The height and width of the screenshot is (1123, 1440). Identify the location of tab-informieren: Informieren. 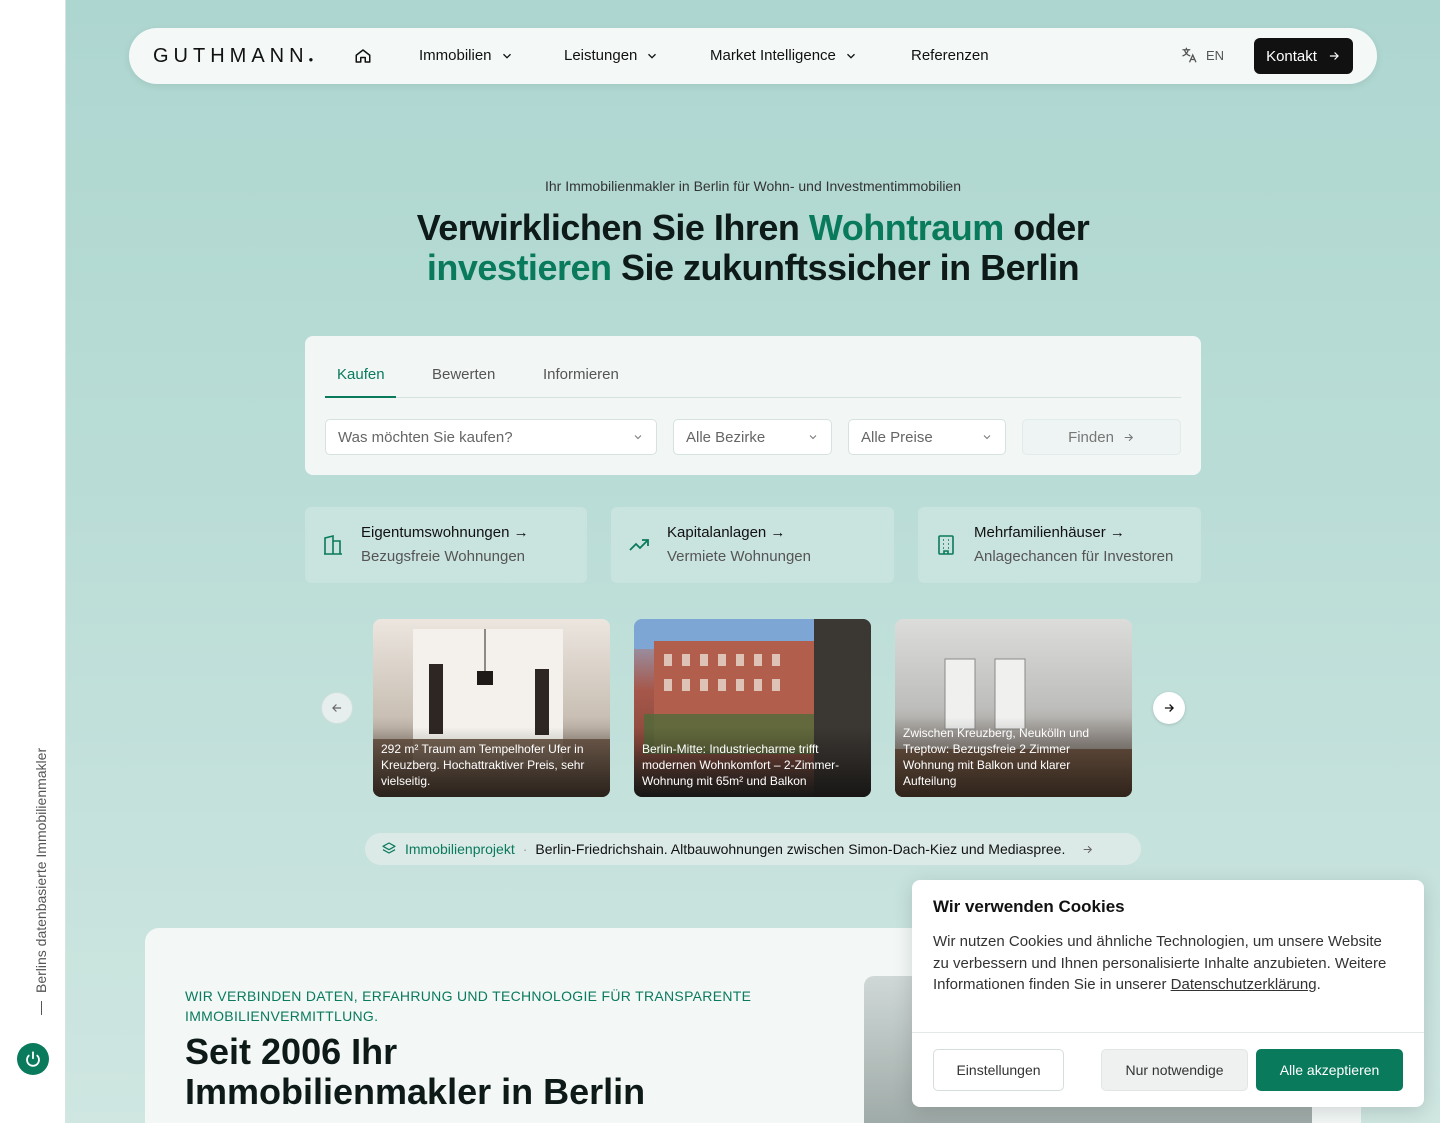
(581, 374).